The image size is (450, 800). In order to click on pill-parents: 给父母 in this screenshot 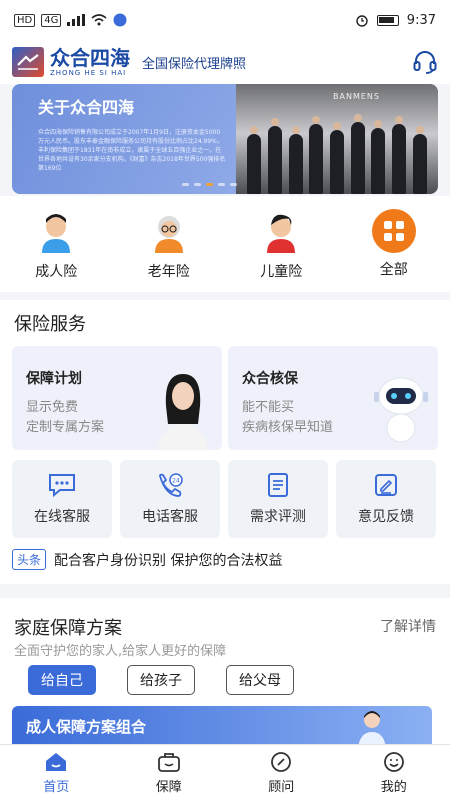, I will do `click(260, 680)`.